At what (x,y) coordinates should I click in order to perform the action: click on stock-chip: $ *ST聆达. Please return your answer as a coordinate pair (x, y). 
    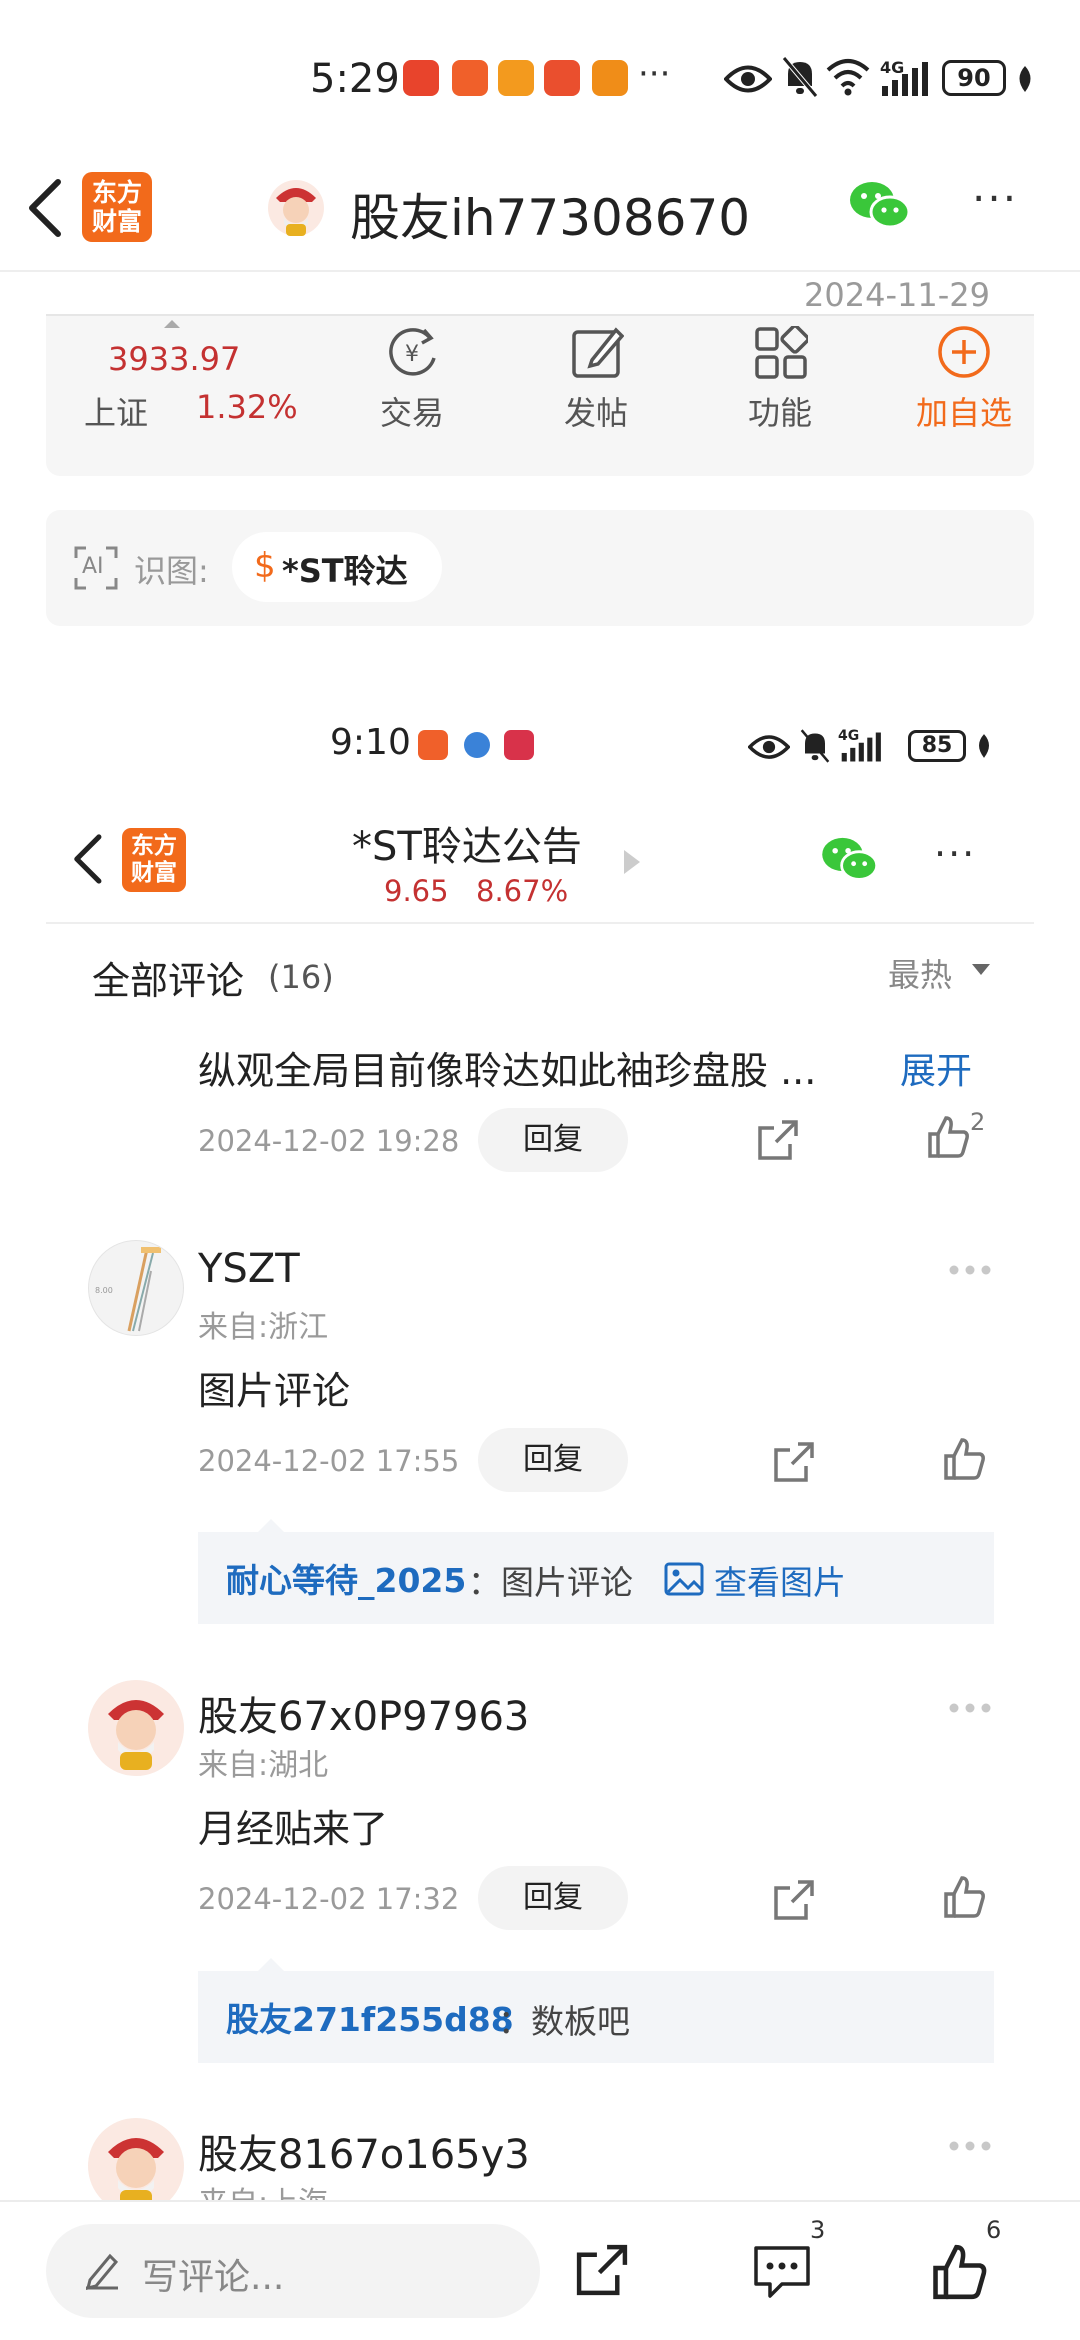
    Looking at the image, I should click on (337, 567).